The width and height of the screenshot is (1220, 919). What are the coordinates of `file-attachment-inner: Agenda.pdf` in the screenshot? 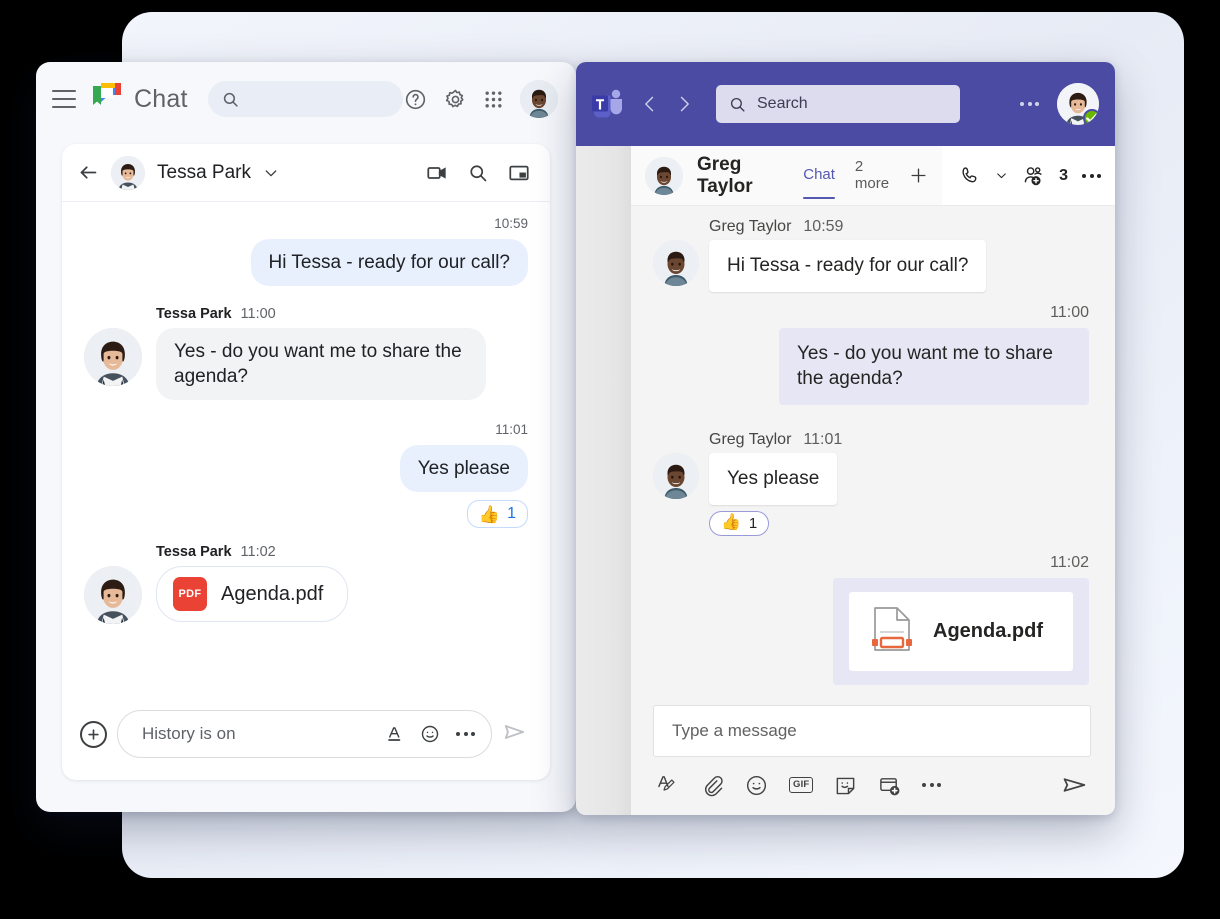 It's located at (961, 631).